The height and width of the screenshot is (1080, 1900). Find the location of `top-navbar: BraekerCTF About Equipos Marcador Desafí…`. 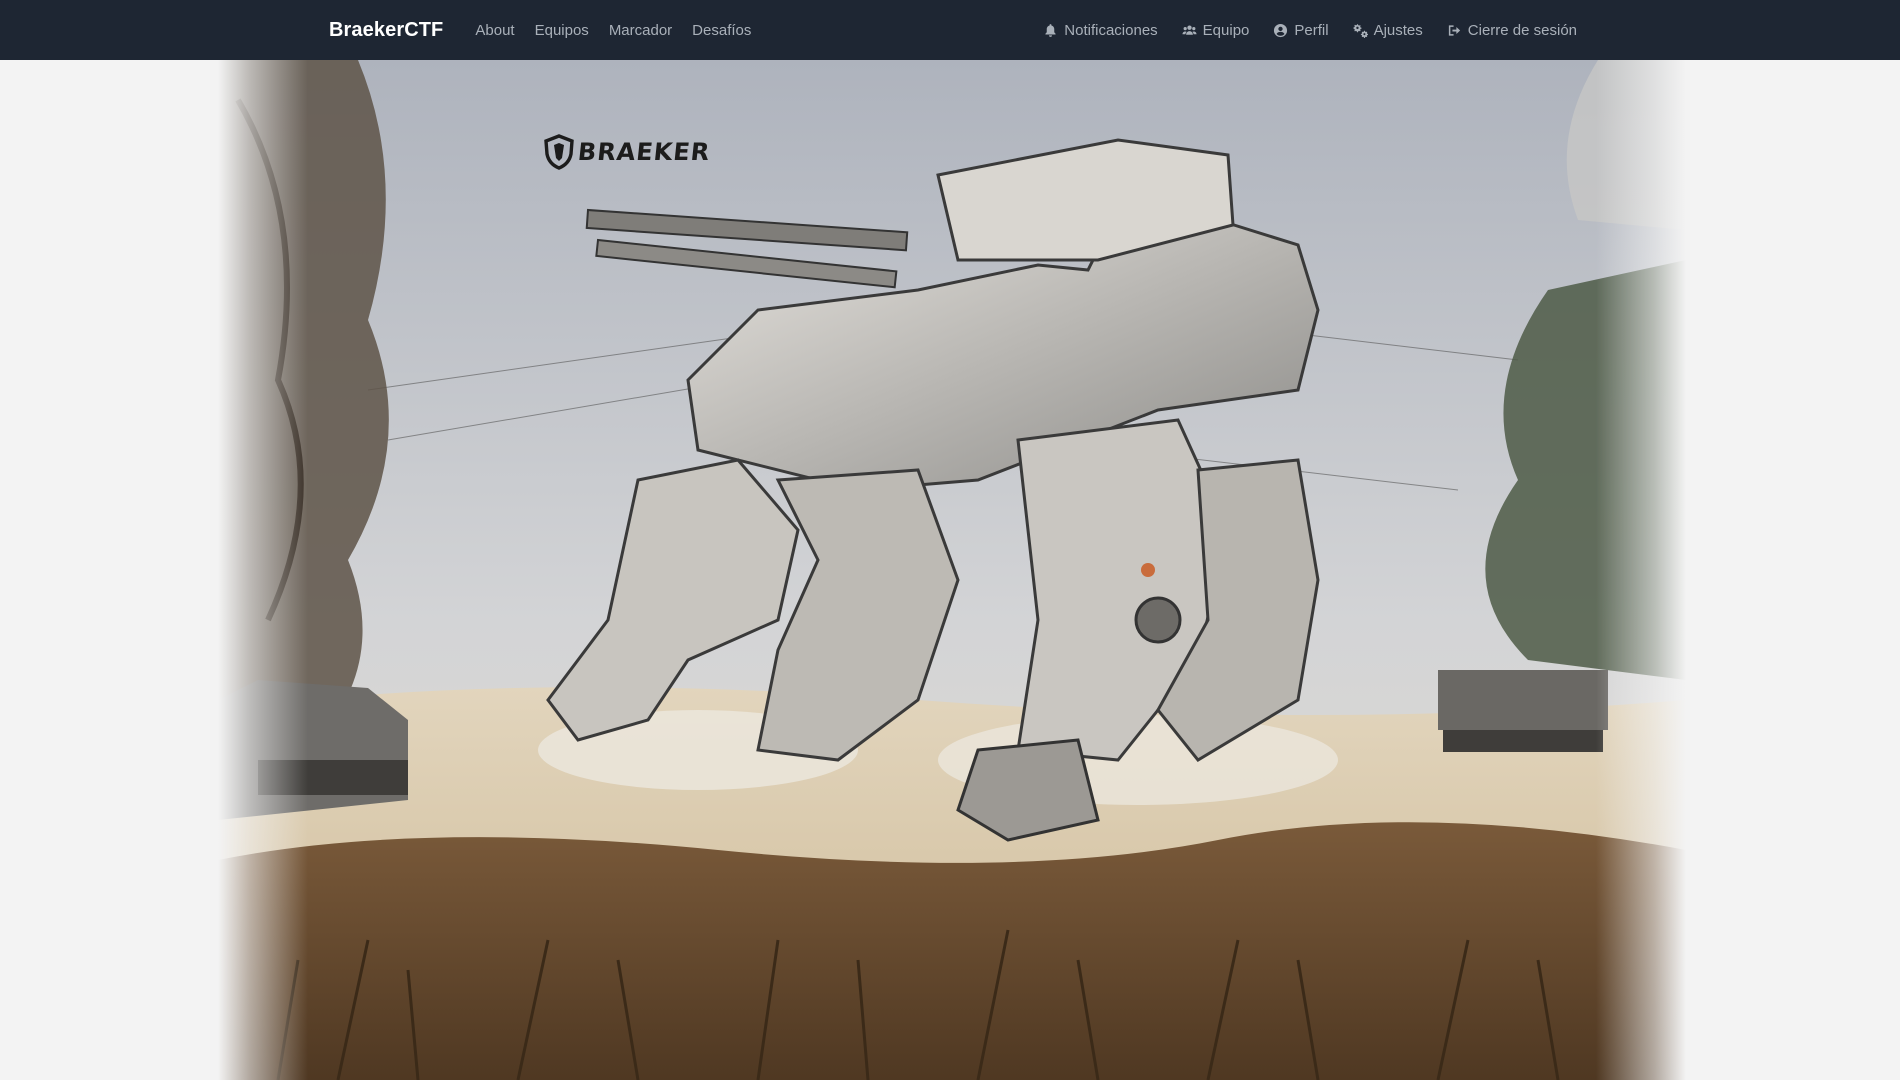

top-navbar: BraekerCTF About Equipos Marcador Desafí… is located at coordinates (950, 30).